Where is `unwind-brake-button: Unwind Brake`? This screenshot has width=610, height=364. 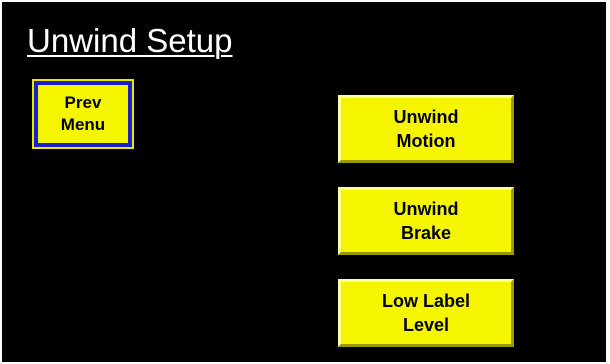 unwind-brake-button: Unwind Brake is located at coordinates (426, 221).